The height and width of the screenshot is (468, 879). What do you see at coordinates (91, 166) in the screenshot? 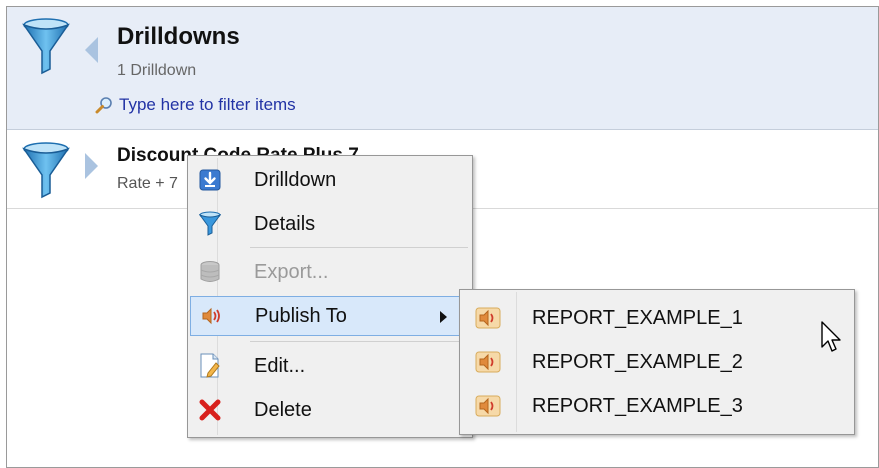
I see `chevron-right-icon` at bounding box center [91, 166].